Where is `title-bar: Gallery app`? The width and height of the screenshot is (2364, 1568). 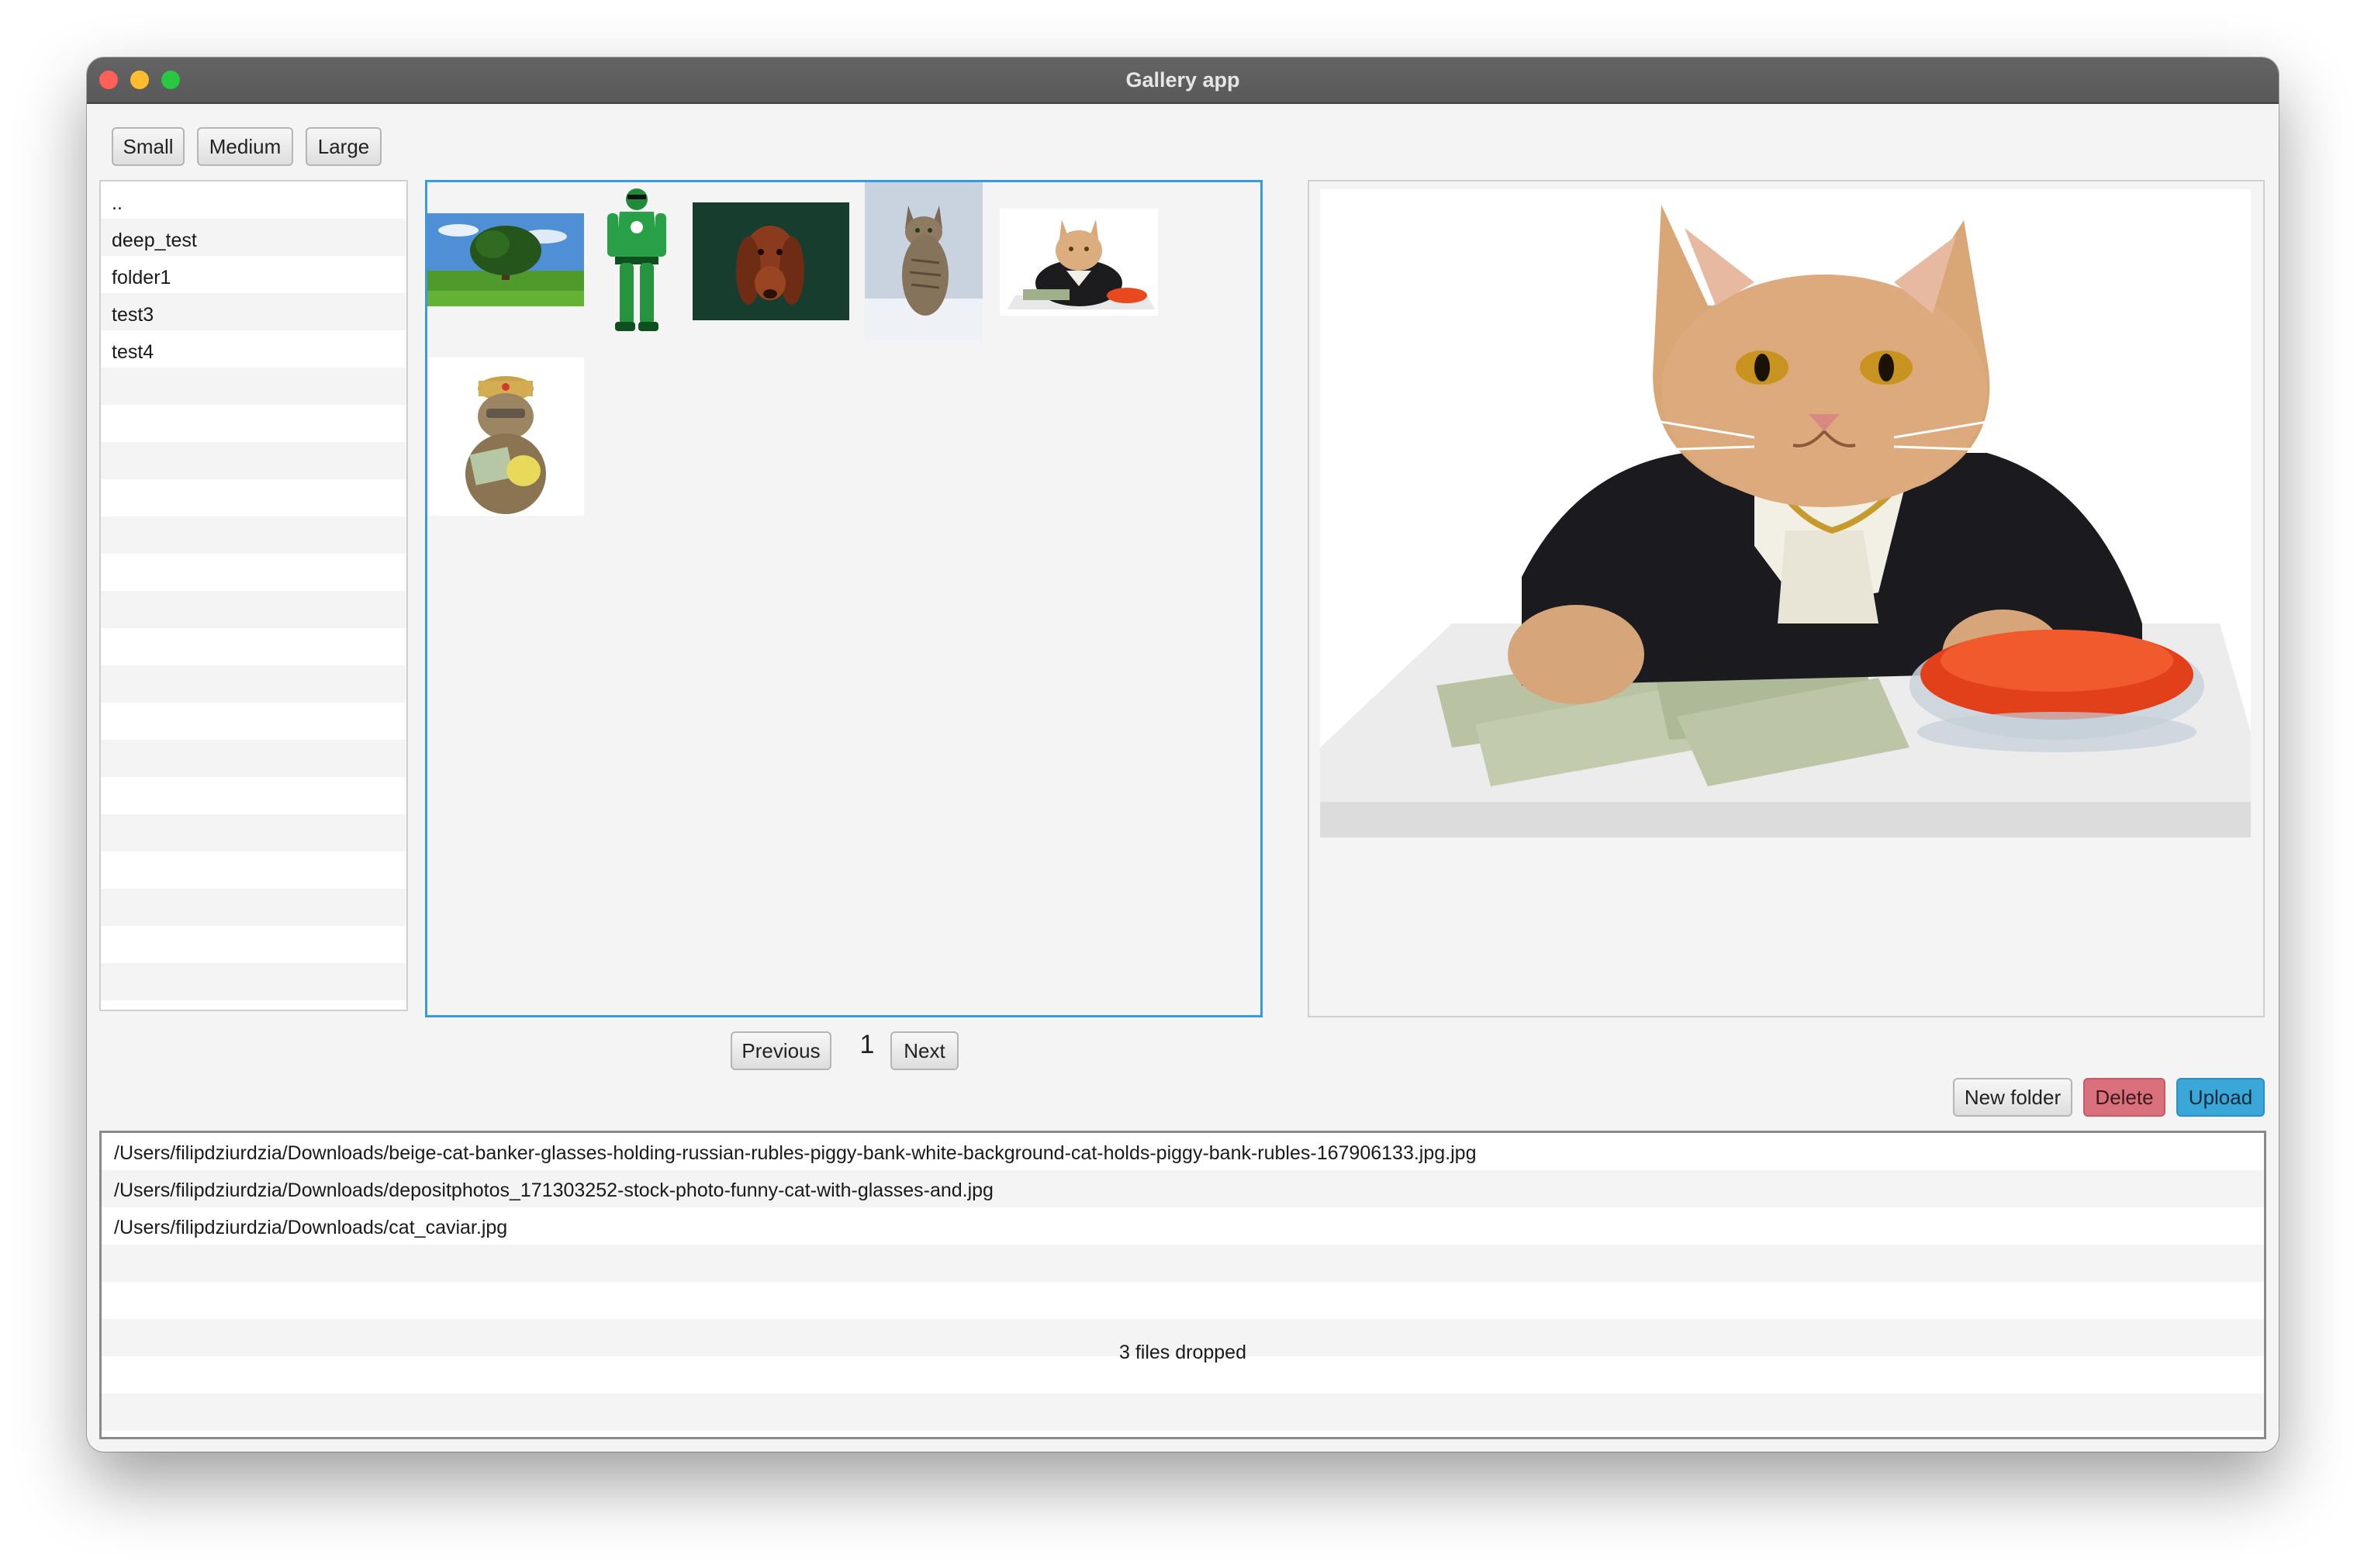 title-bar: Gallery app is located at coordinates (1183, 80).